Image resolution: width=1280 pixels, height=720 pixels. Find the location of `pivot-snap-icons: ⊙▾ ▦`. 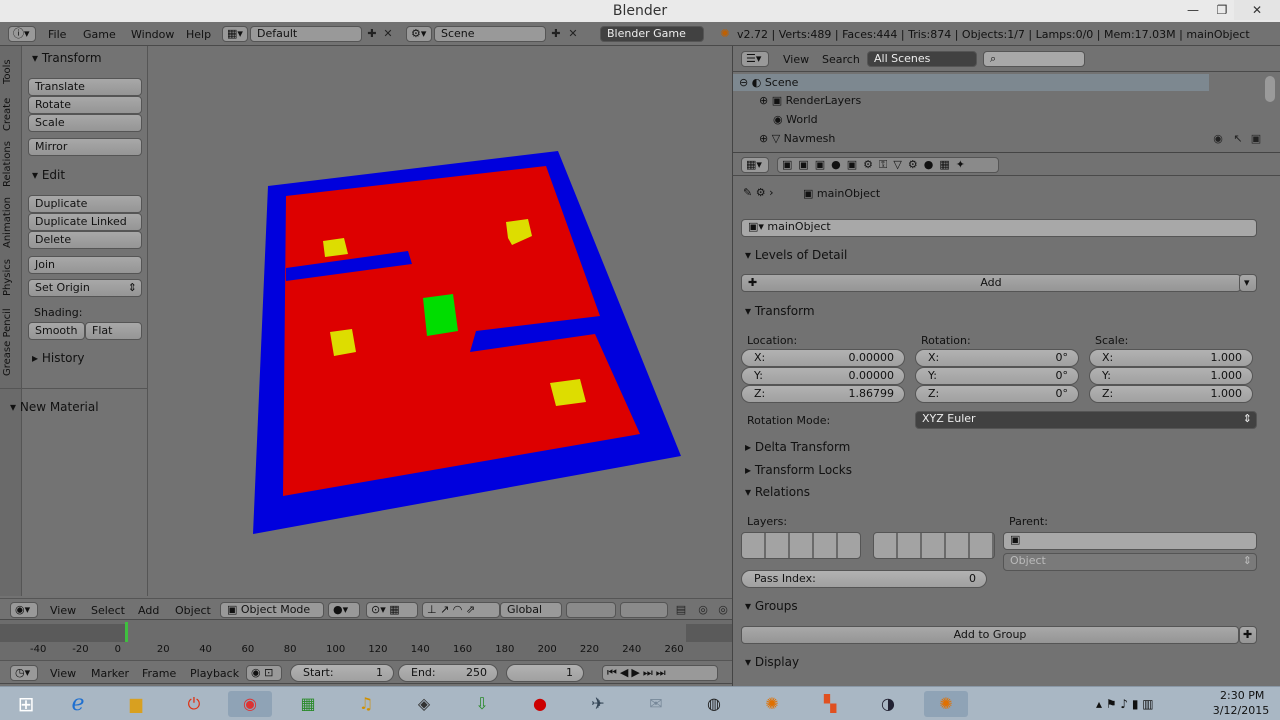

pivot-snap-icons: ⊙▾ ▦ is located at coordinates (392, 610).